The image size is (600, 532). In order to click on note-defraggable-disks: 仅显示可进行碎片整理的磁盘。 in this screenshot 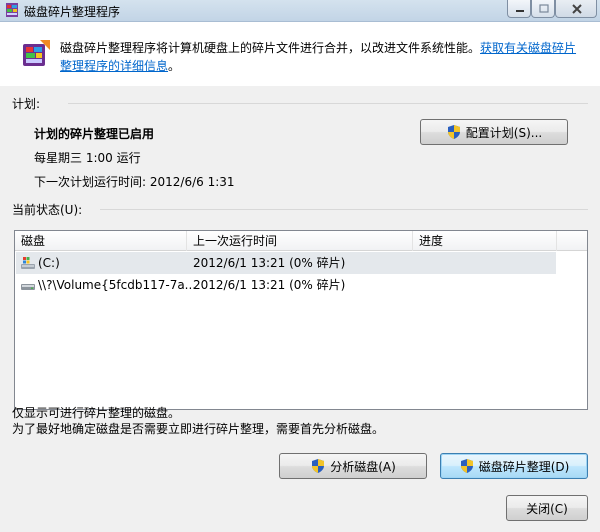, I will do `click(96, 413)`.